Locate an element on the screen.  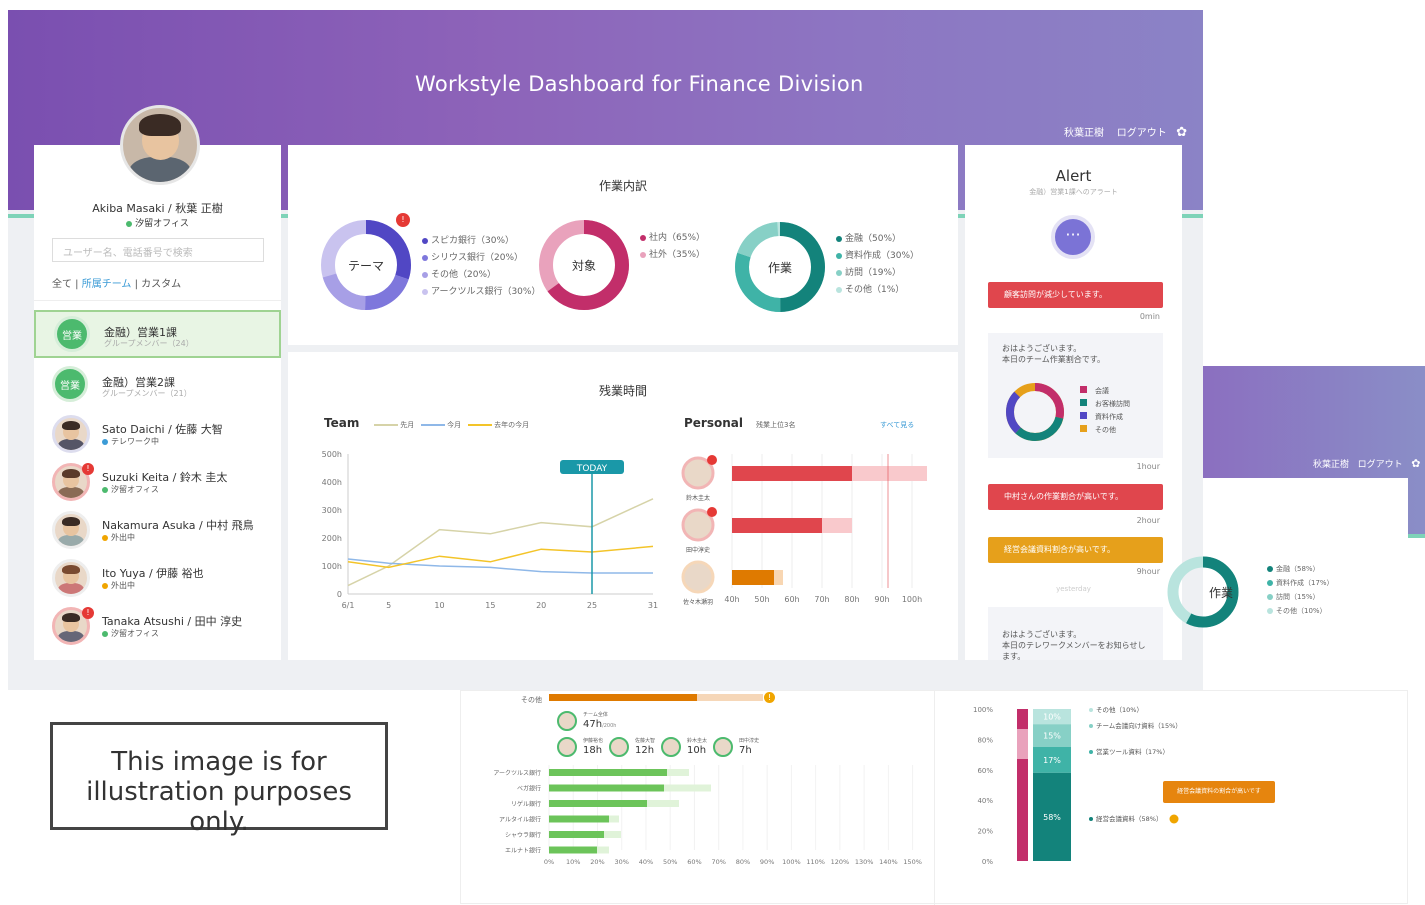
logout-link: ログアウト is located at coordinates (1142, 133).